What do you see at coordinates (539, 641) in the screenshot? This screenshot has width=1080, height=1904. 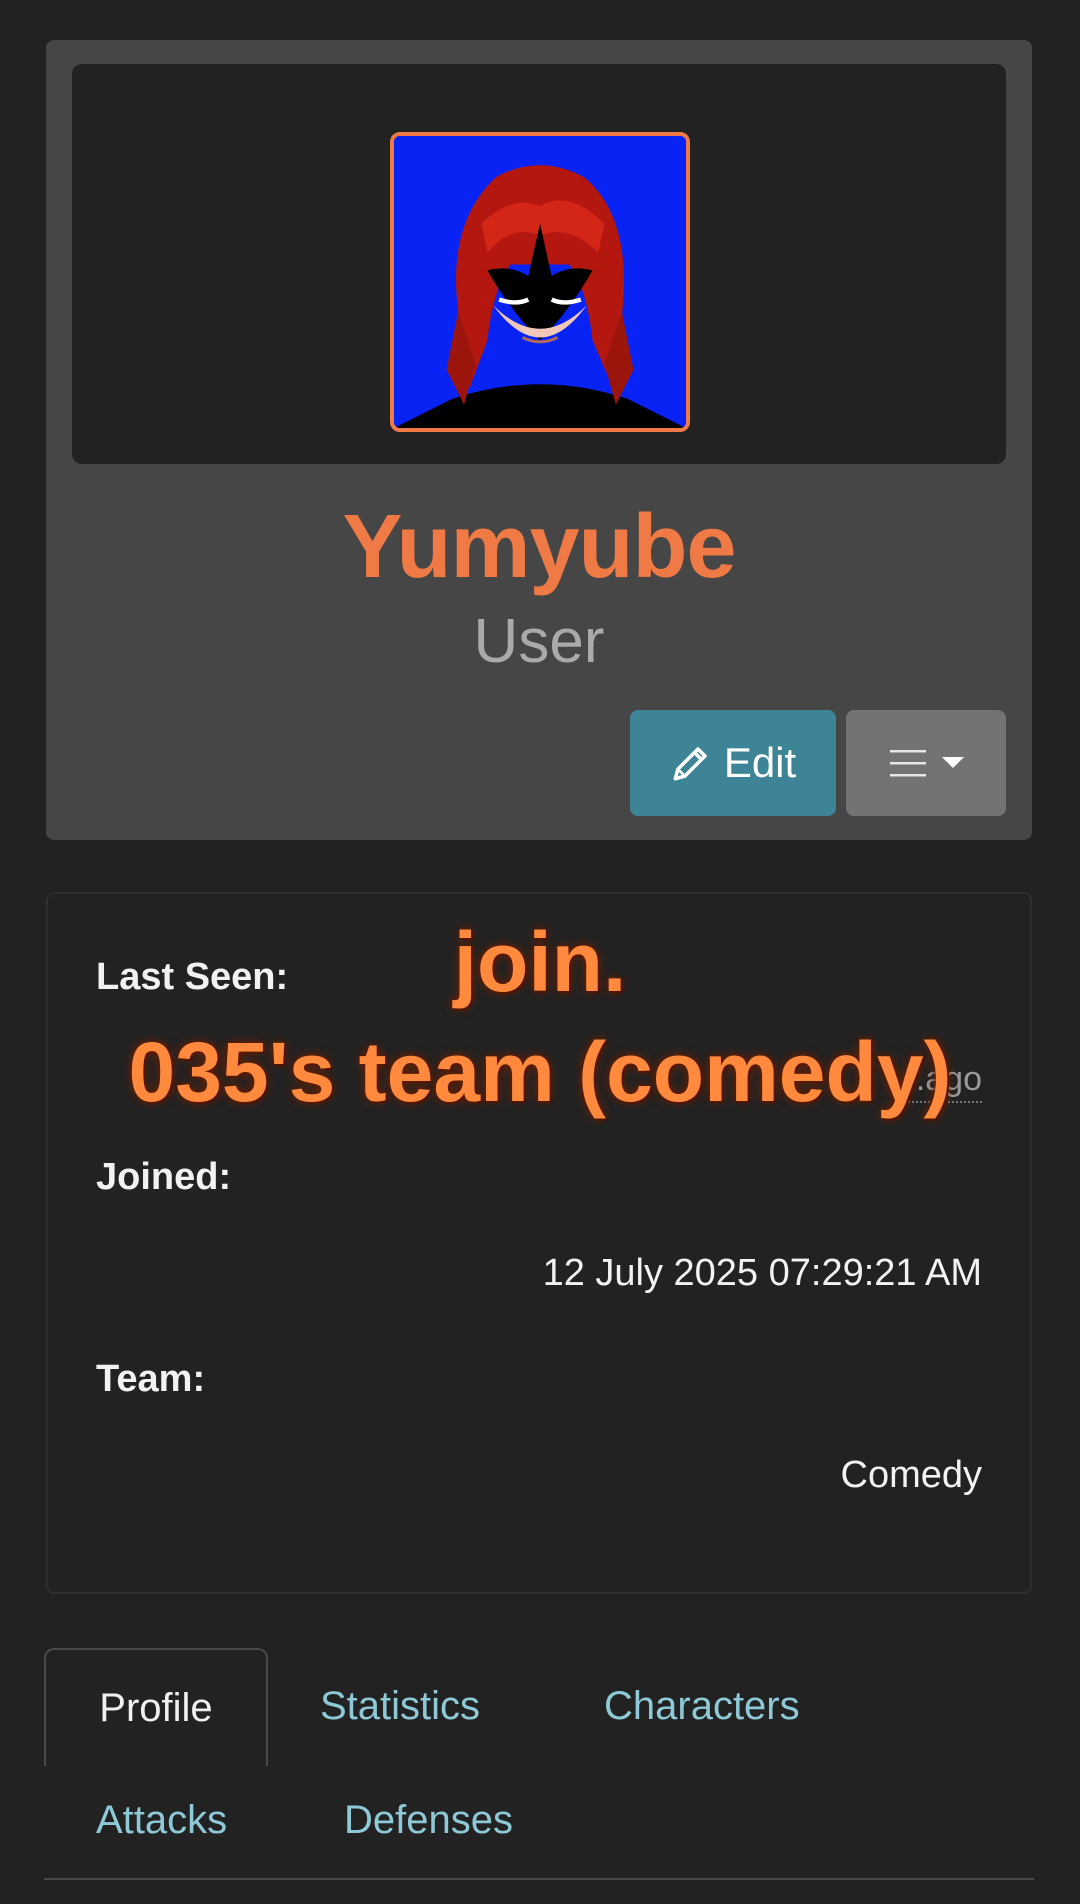 I see `user-role: User` at bounding box center [539, 641].